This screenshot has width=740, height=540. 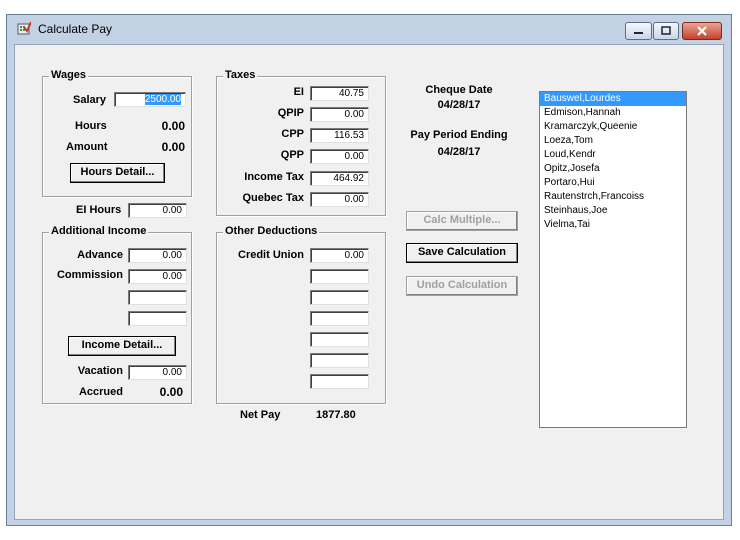 I want to click on save-calculation-button: Save Calculation, so click(x=462, y=253).